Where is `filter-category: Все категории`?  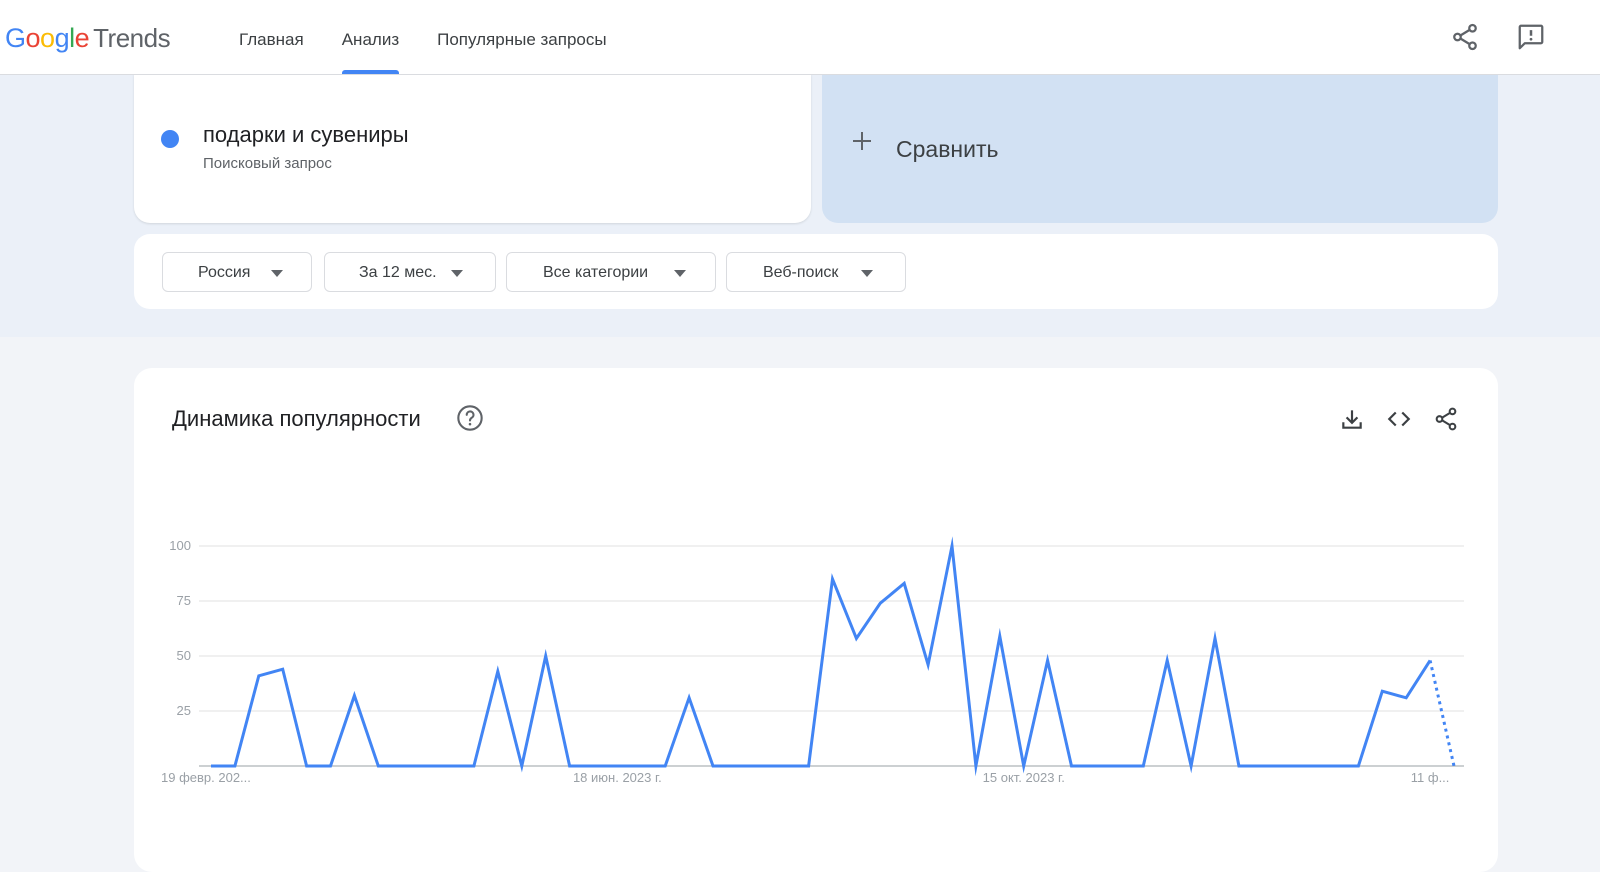 filter-category: Все категории is located at coordinates (611, 272).